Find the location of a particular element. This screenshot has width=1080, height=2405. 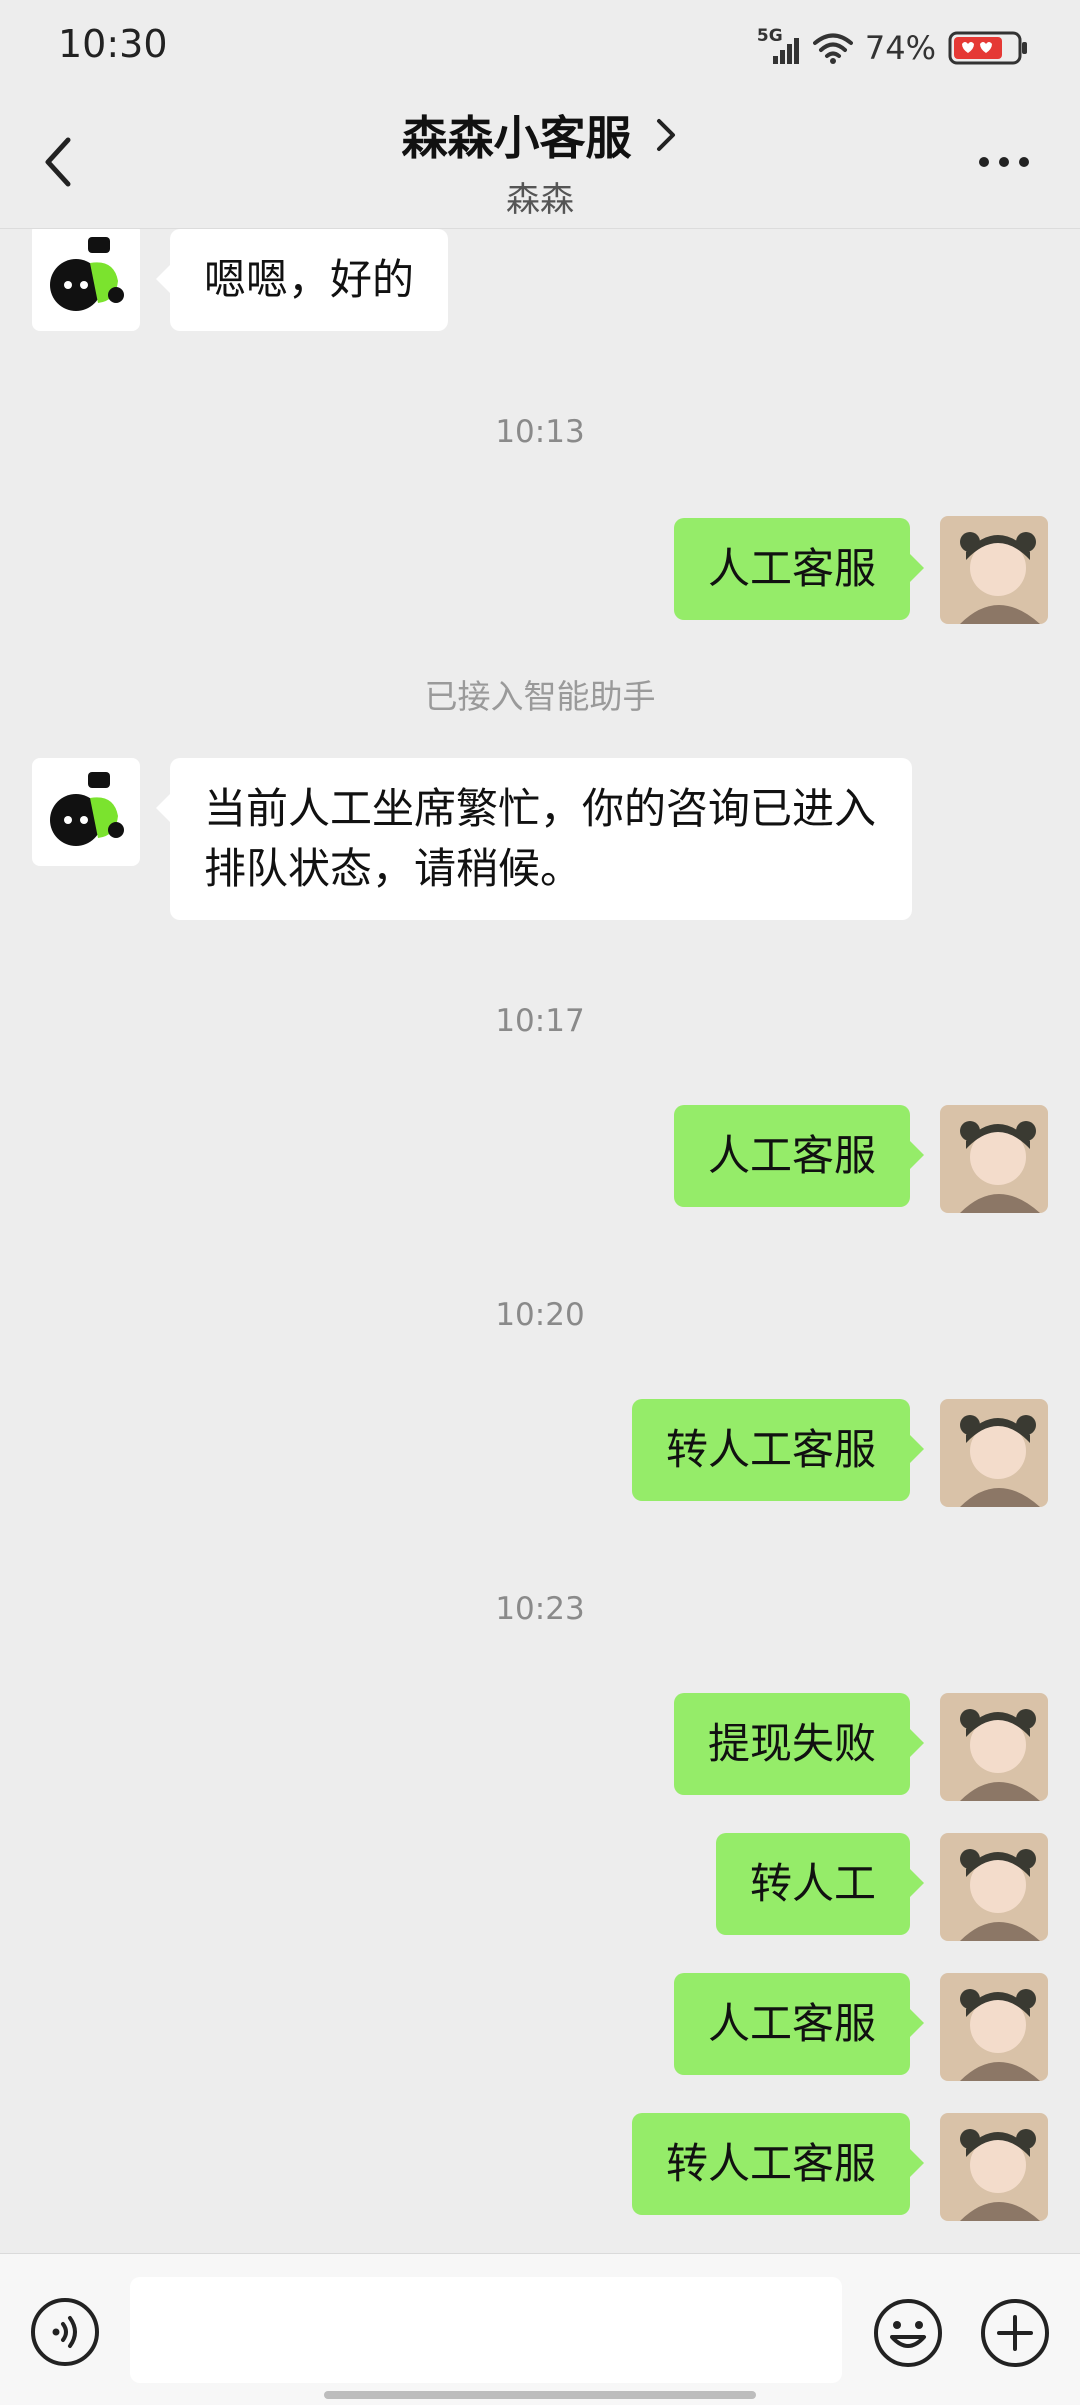

message-input is located at coordinates (486, 2330).